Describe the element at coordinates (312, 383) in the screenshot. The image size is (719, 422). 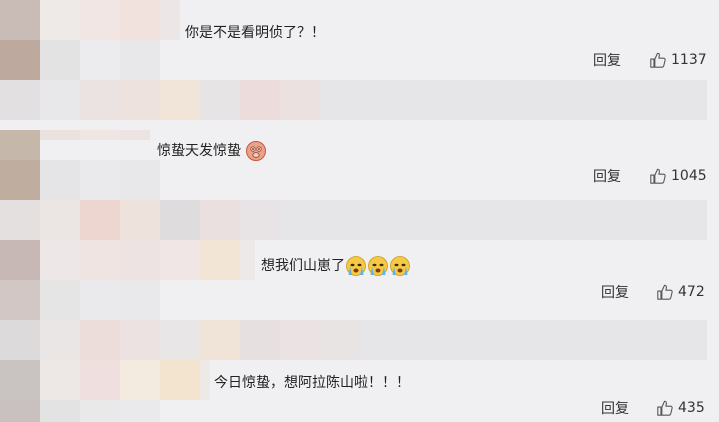
I see `comment-text: 今日惊蛰，想阿拉陈山啦！！！` at that location.